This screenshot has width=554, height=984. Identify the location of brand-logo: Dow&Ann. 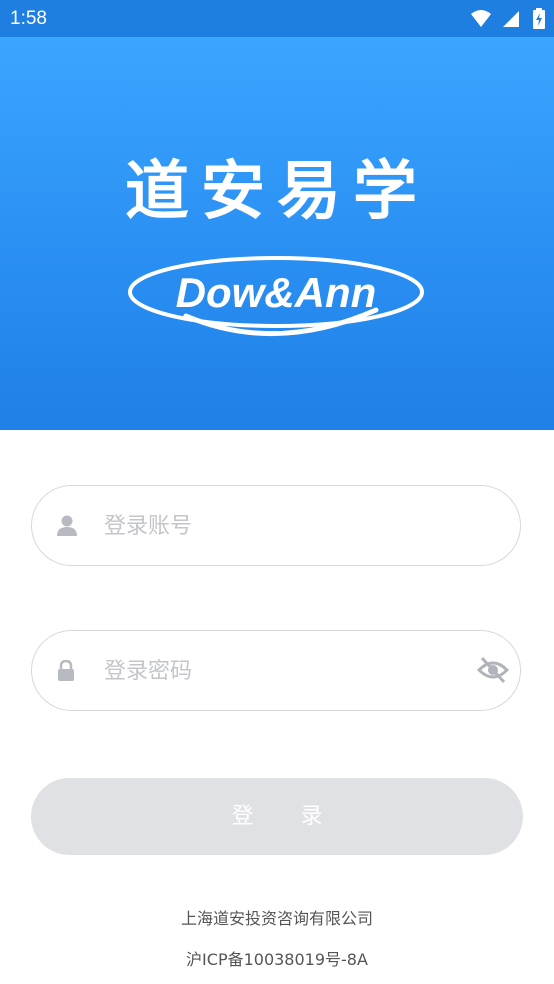
(276, 296).